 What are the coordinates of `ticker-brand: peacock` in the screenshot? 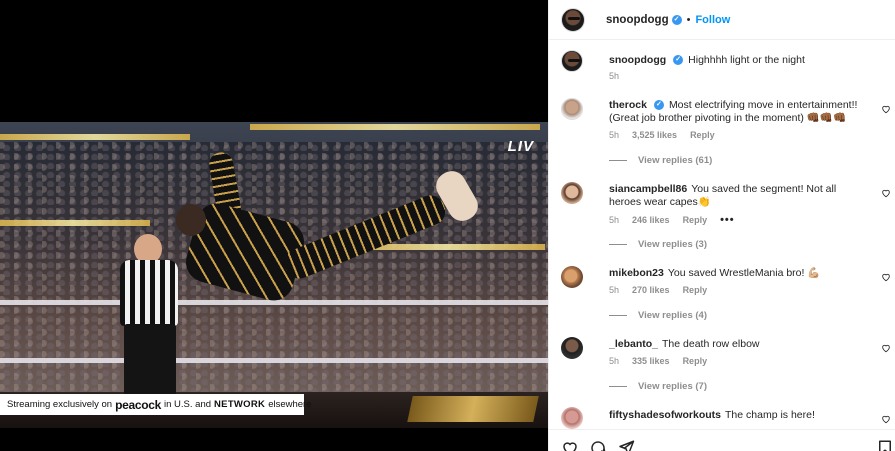 It's located at (138, 404).